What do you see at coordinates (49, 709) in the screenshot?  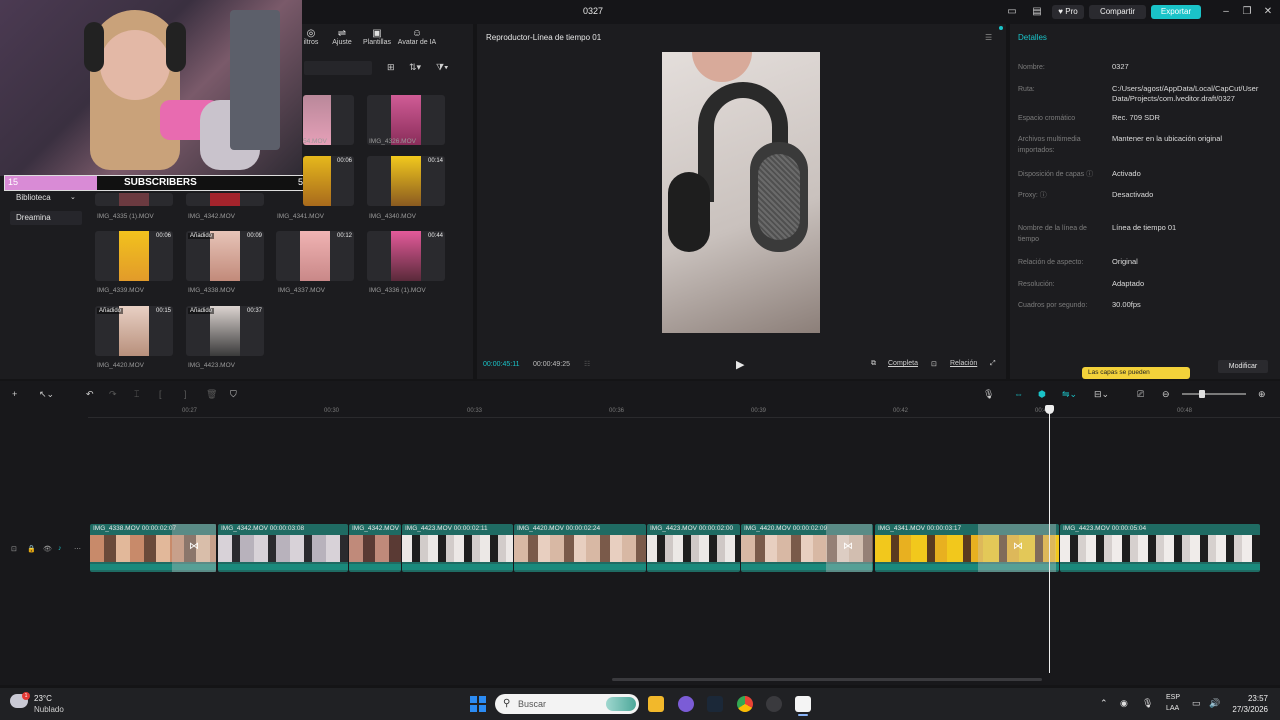 I see `weather-condition: Nublado` at bounding box center [49, 709].